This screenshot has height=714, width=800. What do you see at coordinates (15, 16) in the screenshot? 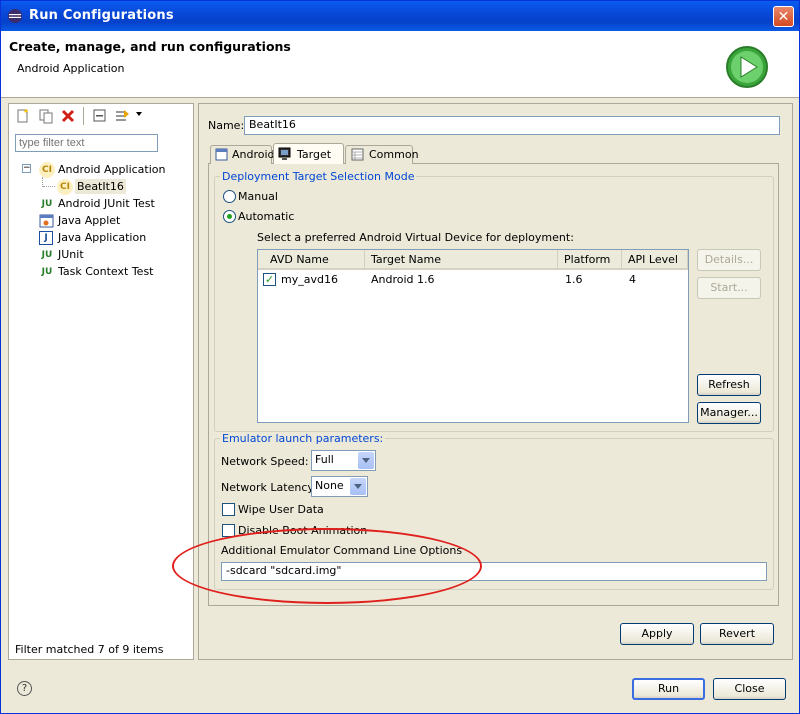
I see `eclipse-icon` at bounding box center [15, 16].